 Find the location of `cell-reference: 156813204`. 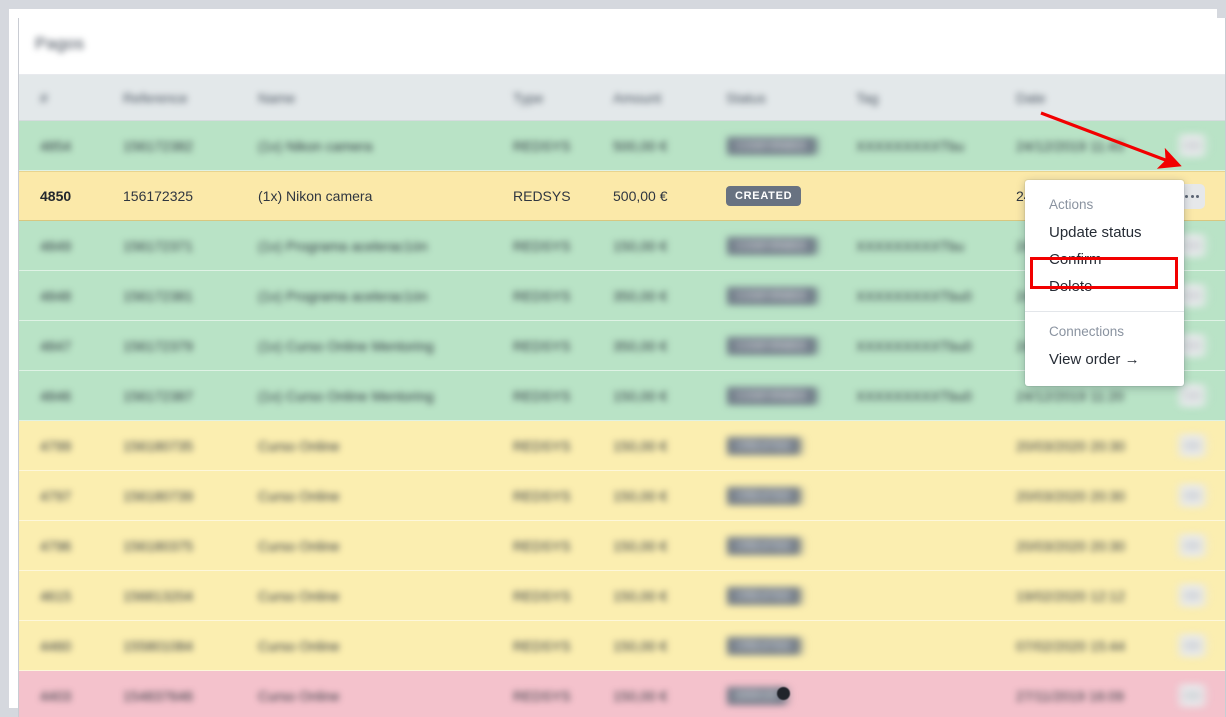

cell-reference: 156813204 is located at coordinates (158, 595).